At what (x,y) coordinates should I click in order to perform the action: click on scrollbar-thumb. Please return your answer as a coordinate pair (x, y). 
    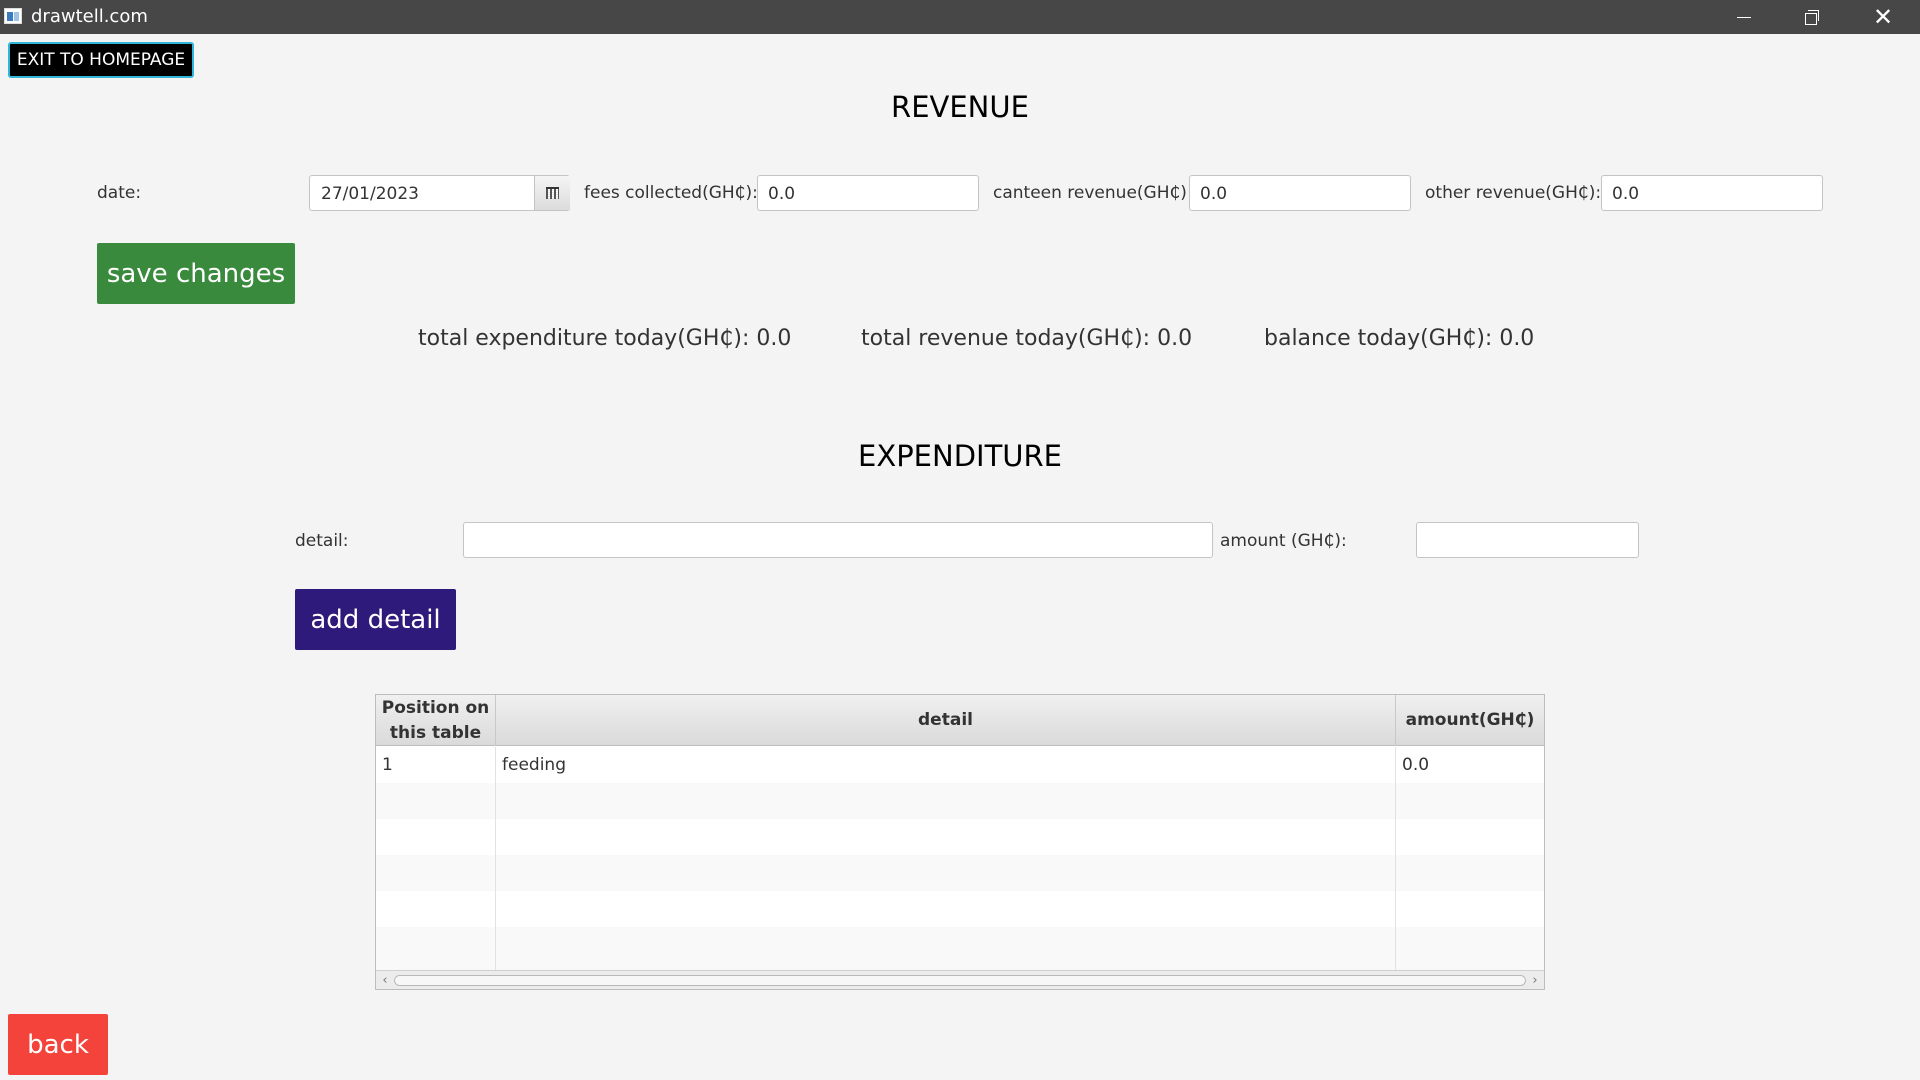
    Looking at the image, I should click on (960, 980).